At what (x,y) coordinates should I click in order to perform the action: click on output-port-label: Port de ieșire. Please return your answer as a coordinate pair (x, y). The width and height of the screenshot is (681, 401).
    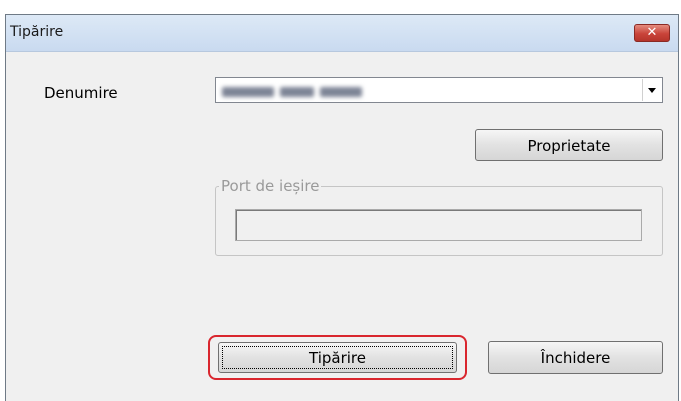
    Looking at the image, I should click on (270, 186).